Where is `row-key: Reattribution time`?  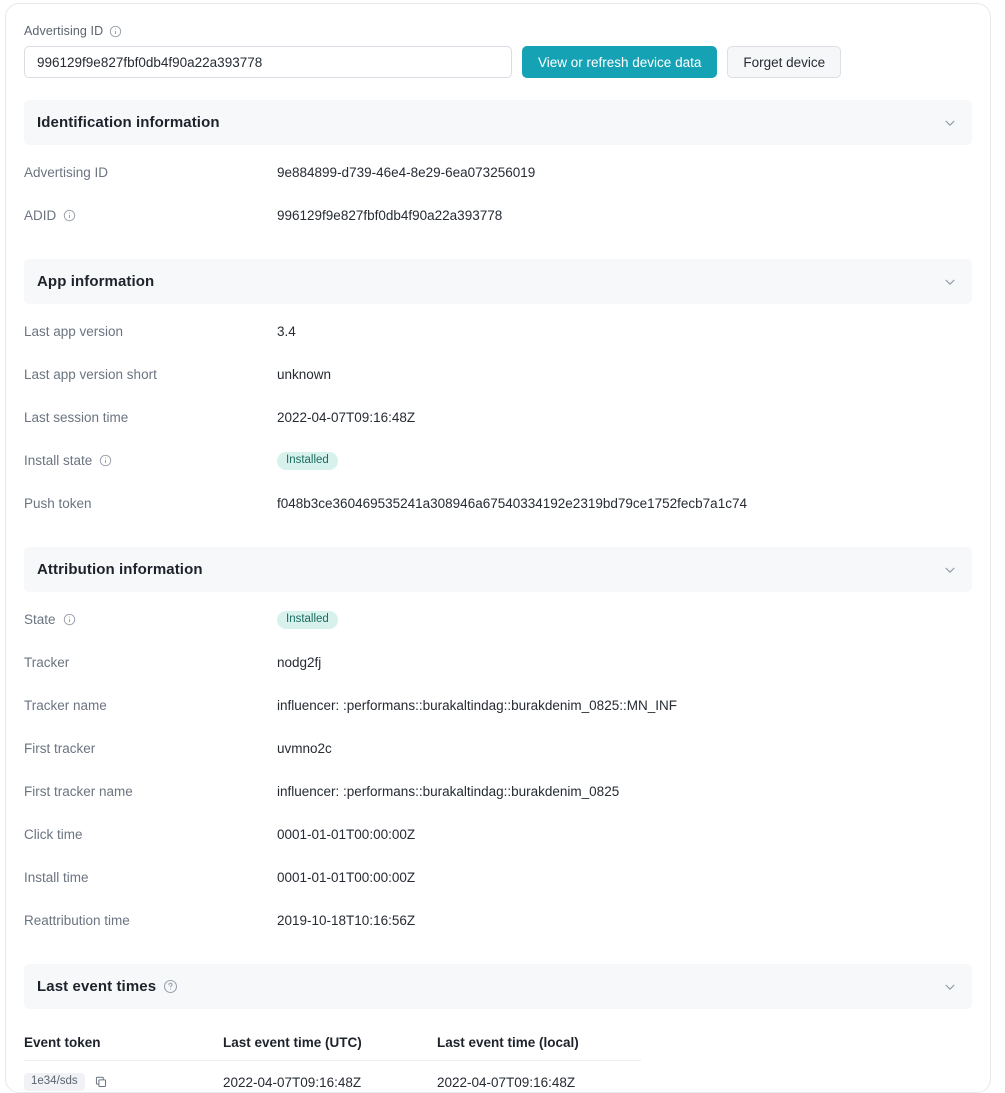 row-key: Reattribution time is located at coordinates (150, 920).